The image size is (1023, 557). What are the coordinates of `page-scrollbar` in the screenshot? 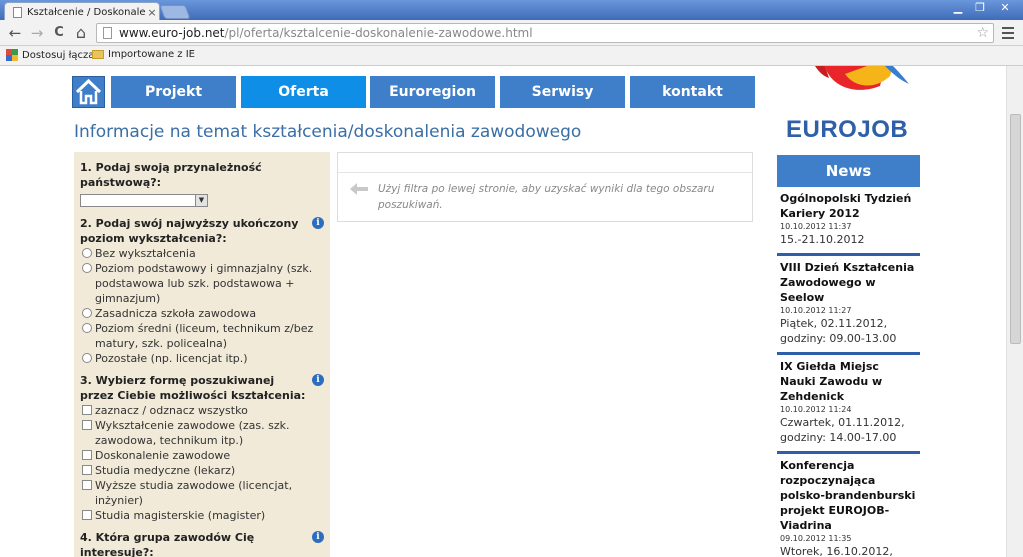 It's located at (1014, 311).